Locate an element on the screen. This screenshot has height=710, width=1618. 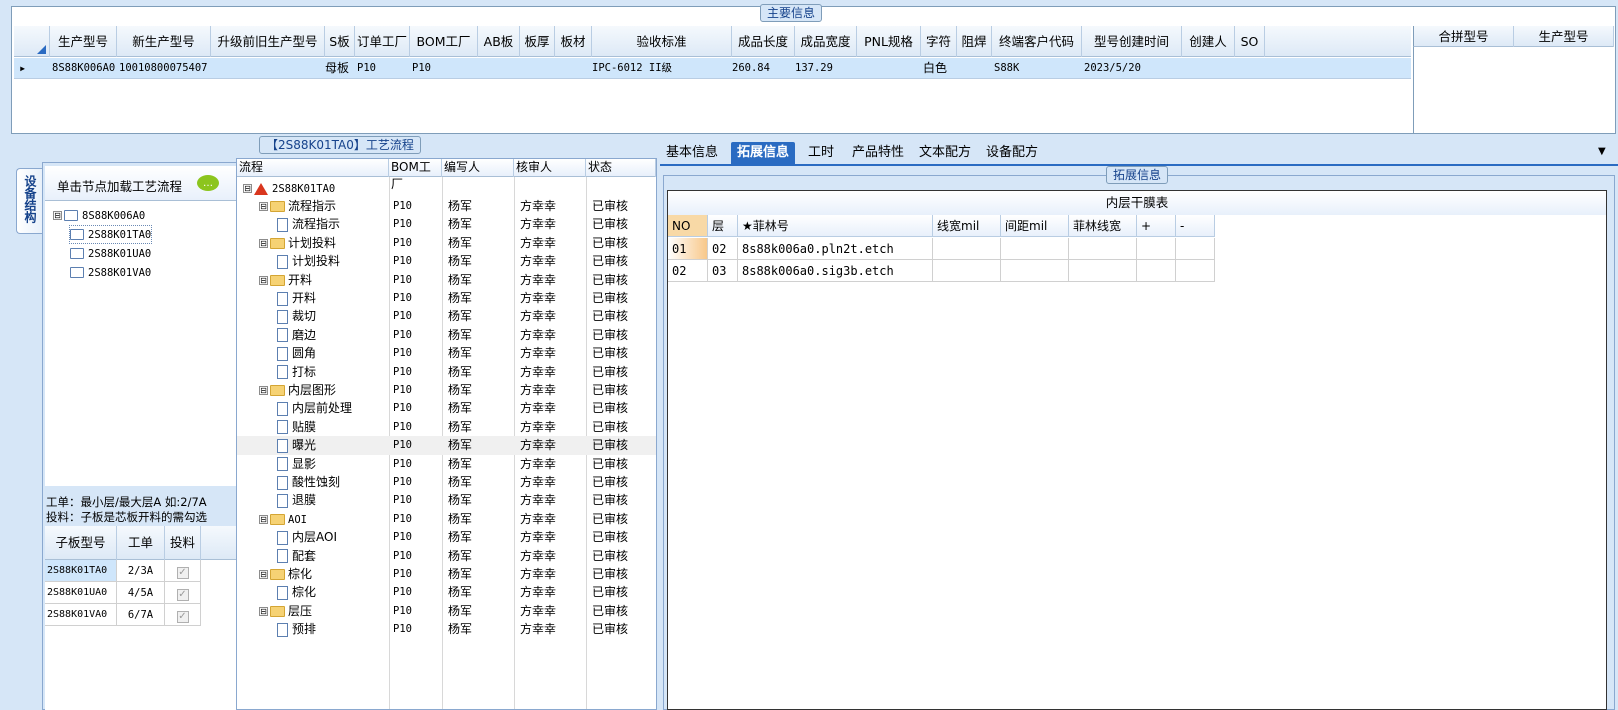
dropdown-icon: ▼ is located at coordinates (1602, 151).